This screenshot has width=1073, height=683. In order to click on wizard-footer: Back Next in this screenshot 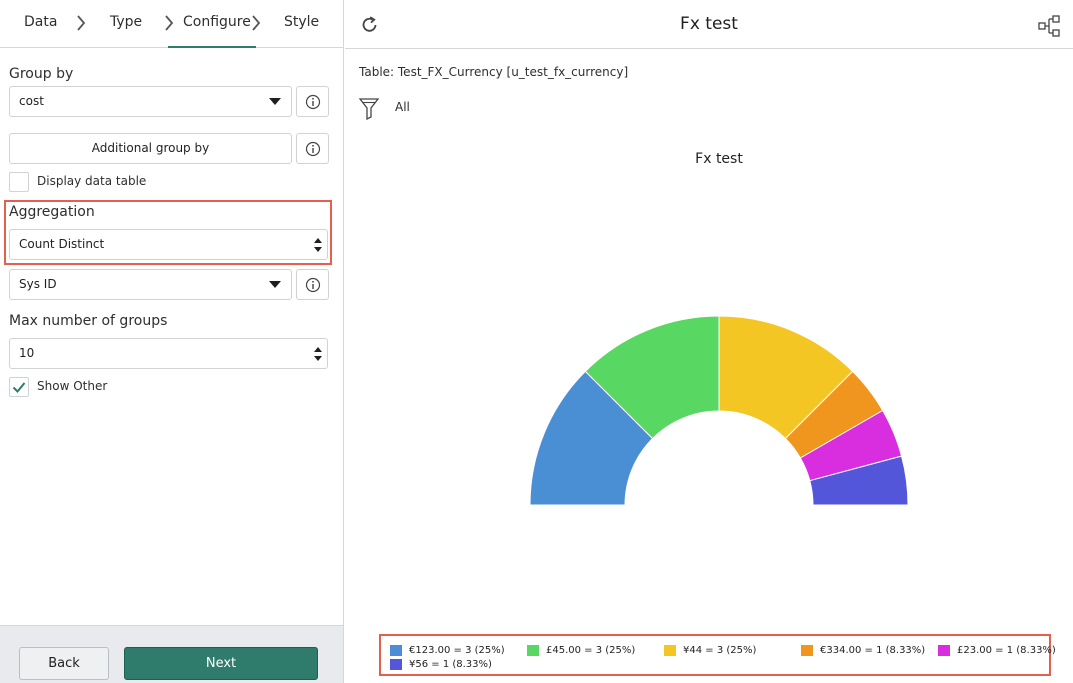, I will do `click(171, 654)`.